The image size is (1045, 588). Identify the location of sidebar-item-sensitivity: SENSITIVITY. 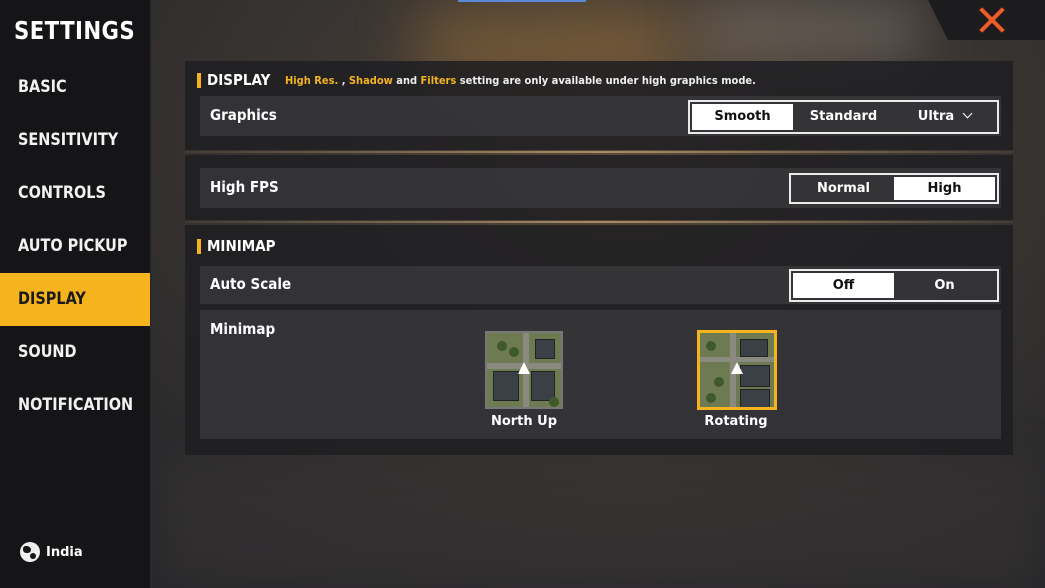
(75, 140).